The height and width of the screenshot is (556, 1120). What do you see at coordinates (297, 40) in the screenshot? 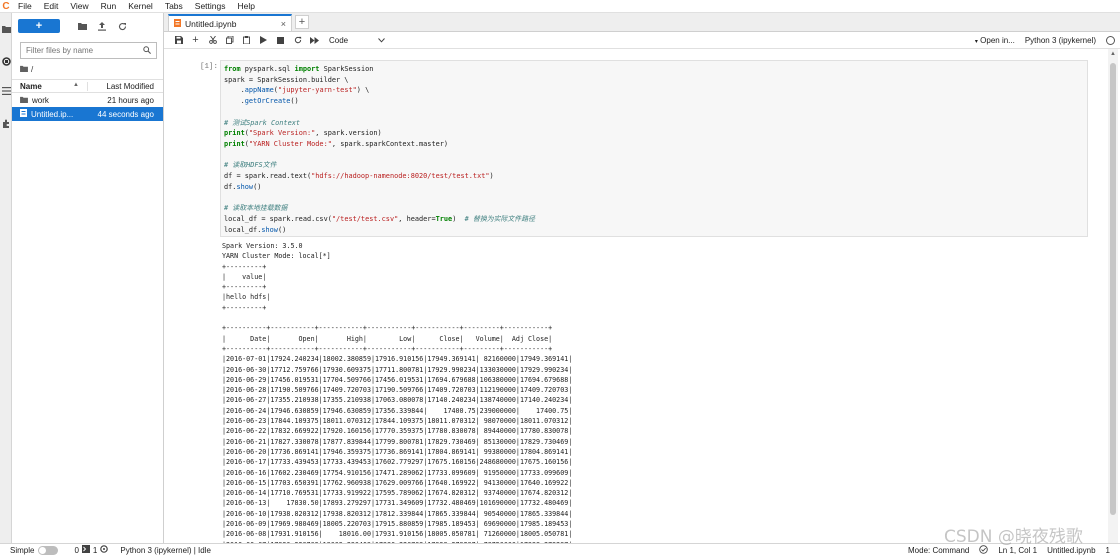
I see `restart-icon` at bounding box center [297, 40].